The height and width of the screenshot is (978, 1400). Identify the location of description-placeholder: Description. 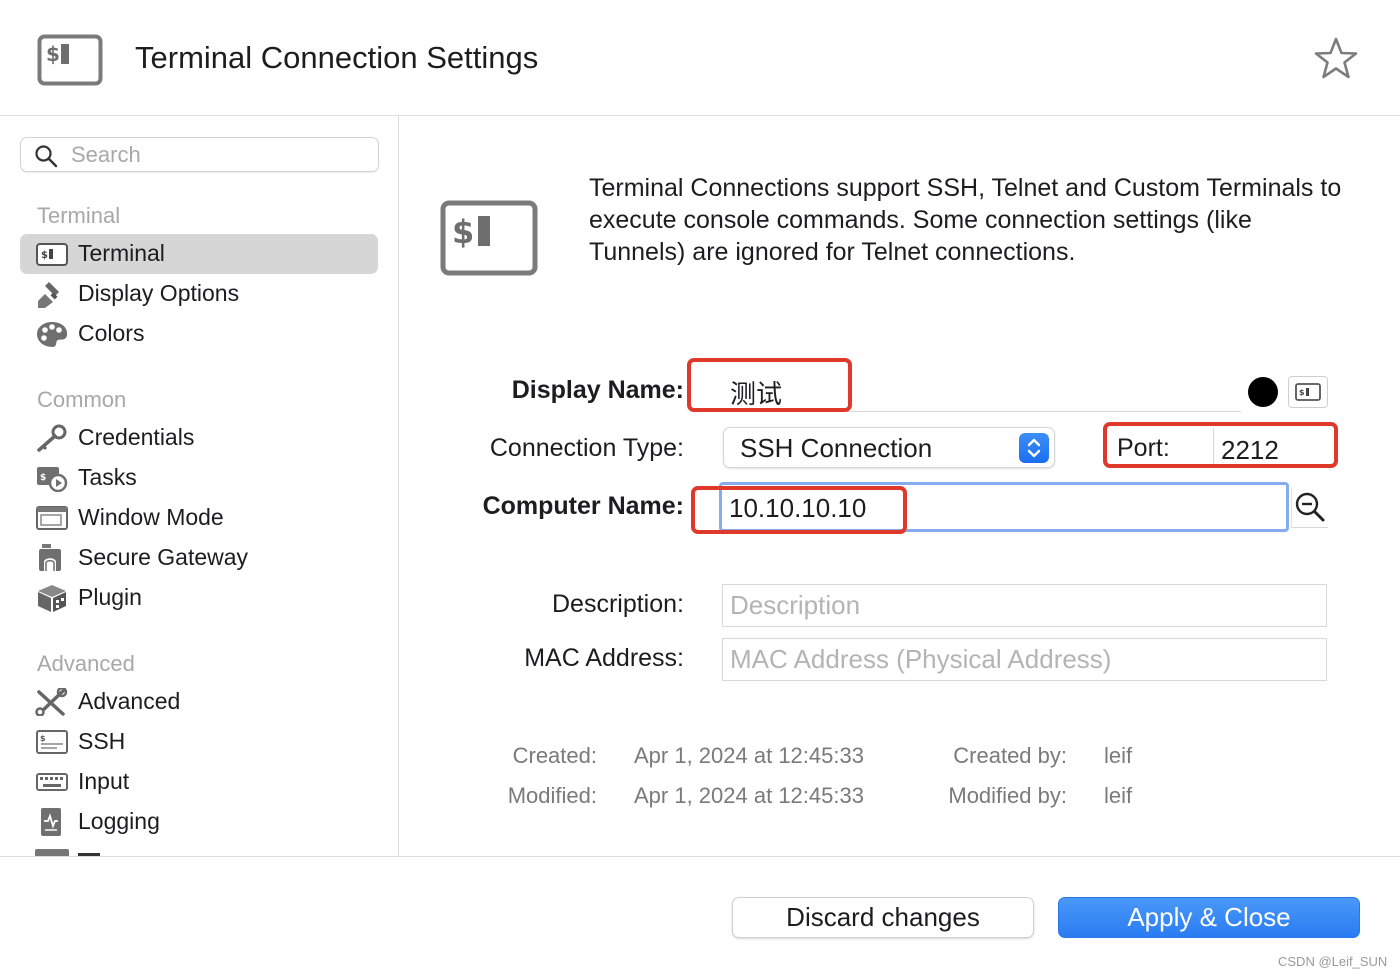
(795, 605).